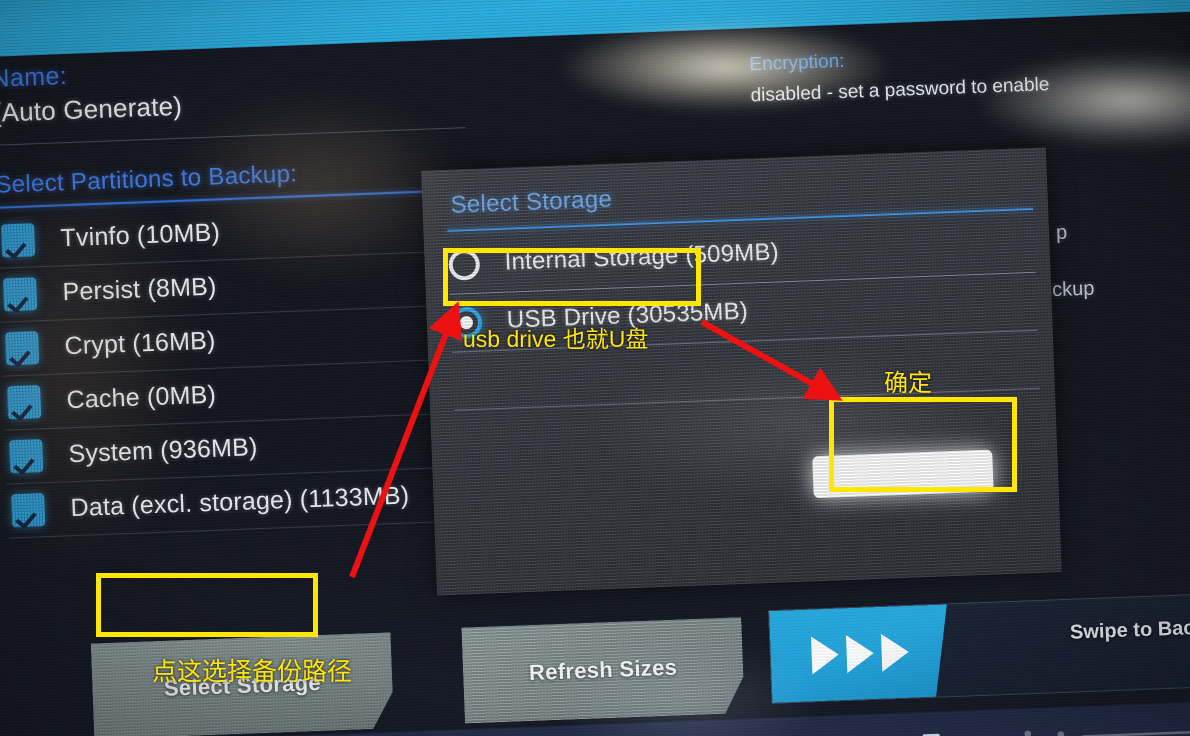 The height and width of the screenshot is (736, 1190). I want to click on list-item-label: Tvinfo (10MB), so click(140, 235).